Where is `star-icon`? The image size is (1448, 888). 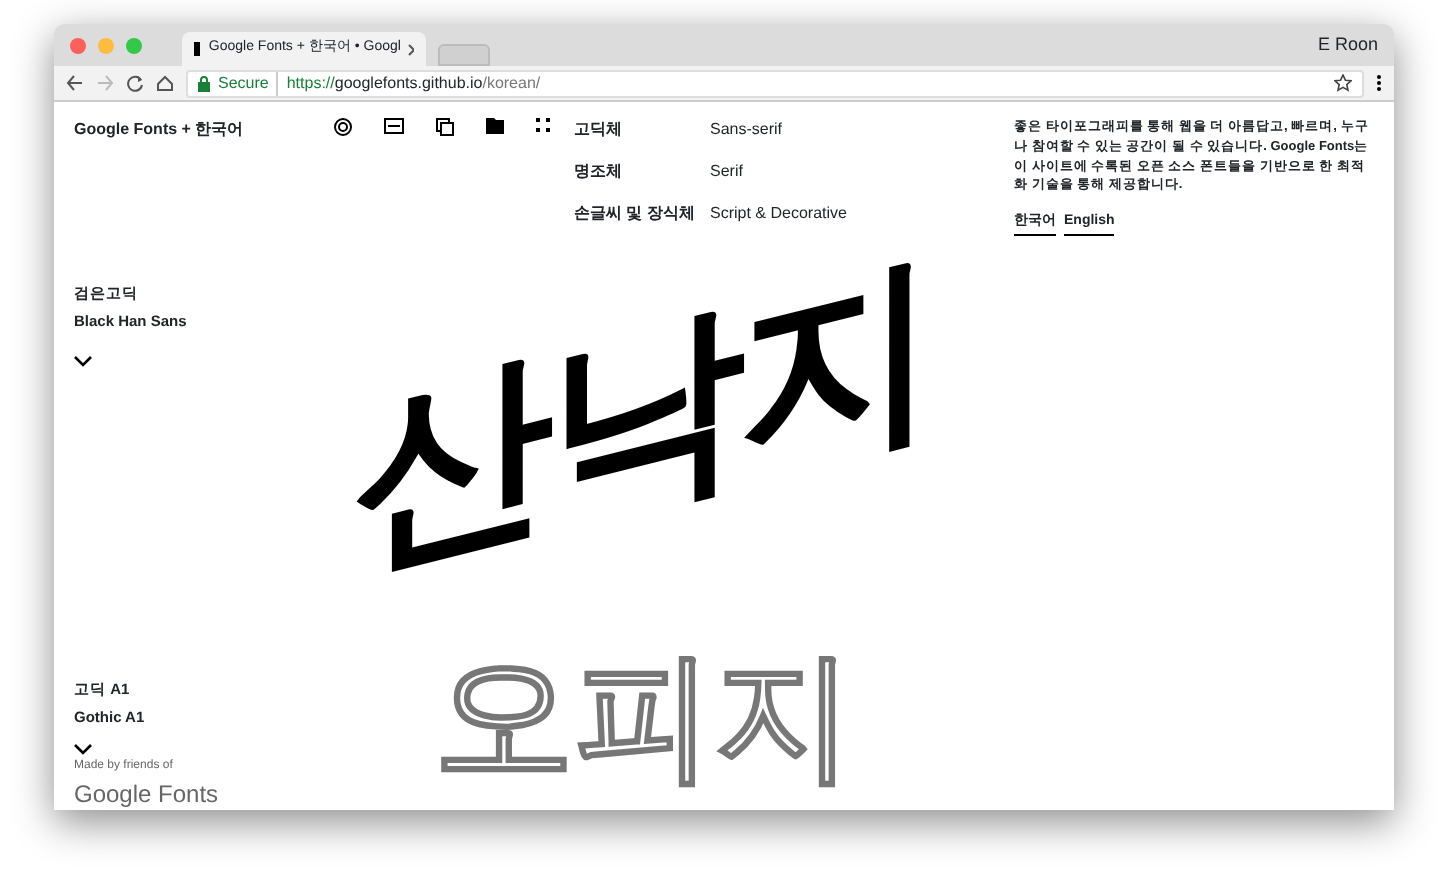 star-icon is located at coordinates (1343, 83).